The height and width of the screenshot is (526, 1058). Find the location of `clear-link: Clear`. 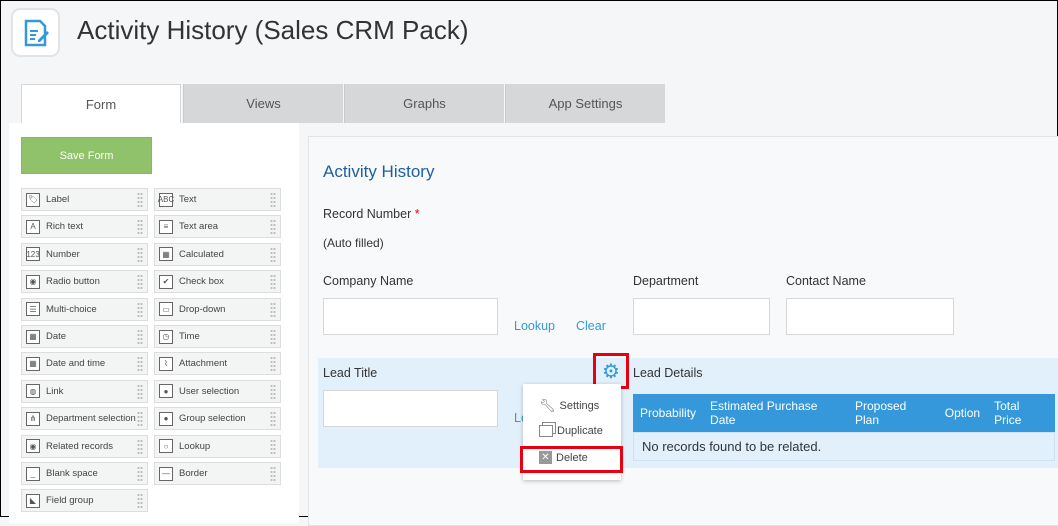

clear-link: Clear is located at coordinates (591, 326).